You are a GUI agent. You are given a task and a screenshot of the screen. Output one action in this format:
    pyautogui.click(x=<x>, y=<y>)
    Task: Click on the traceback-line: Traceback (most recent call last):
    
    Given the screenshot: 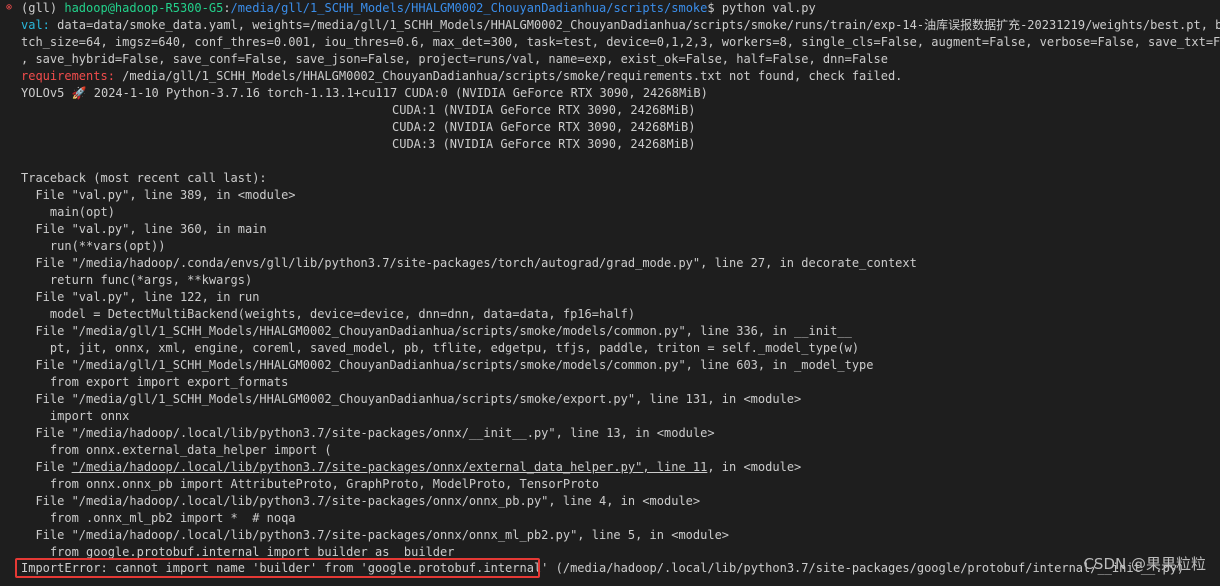 What is the action you would take?
    pyautogui.click(x=144, y=178)
    